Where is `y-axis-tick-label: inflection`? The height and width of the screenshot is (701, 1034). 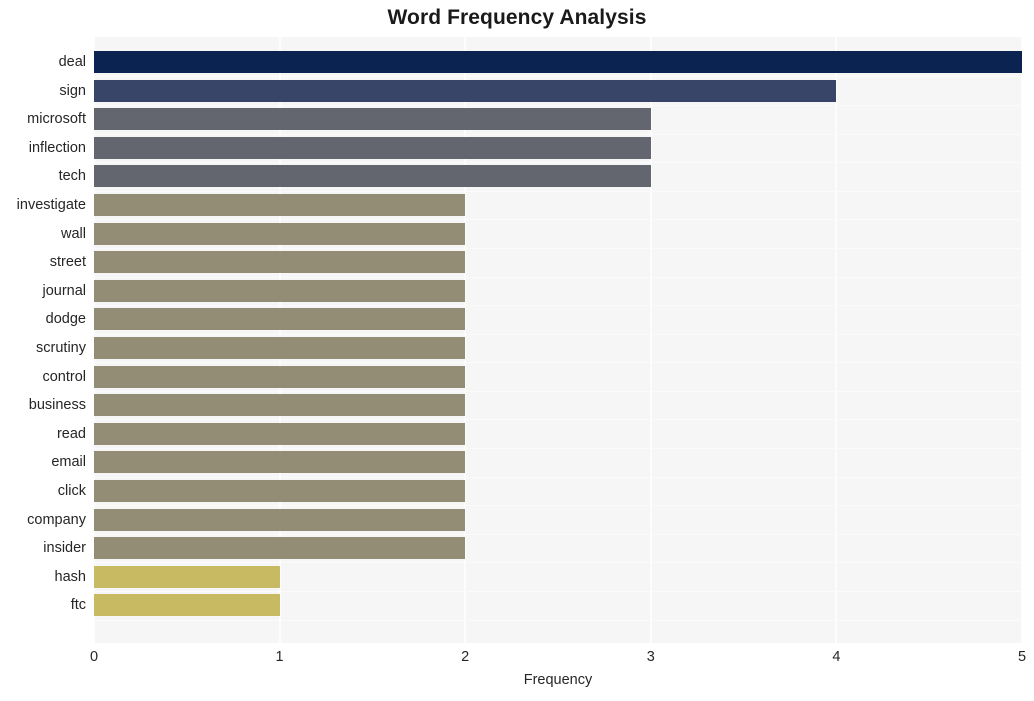 y-axis-tick-label: inflection is located at coordinates (57, 147).